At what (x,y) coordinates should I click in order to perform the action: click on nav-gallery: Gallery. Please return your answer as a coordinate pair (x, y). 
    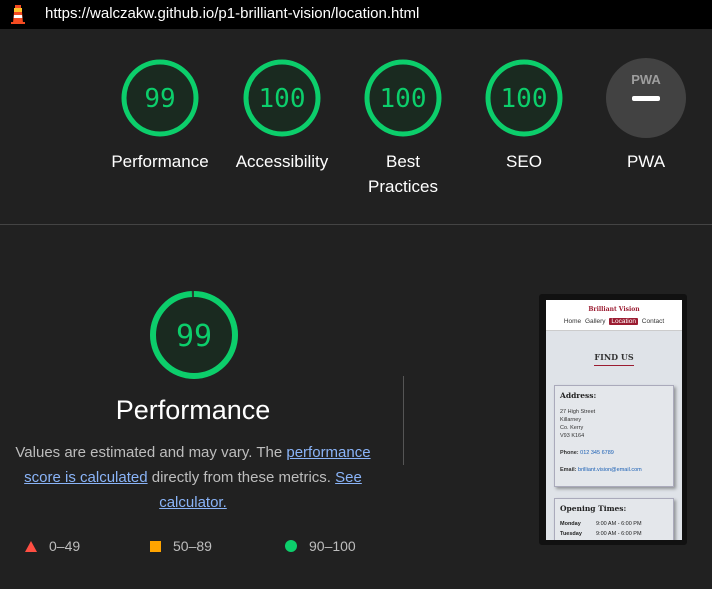
    Looking at the image, I should click on (595, 321).